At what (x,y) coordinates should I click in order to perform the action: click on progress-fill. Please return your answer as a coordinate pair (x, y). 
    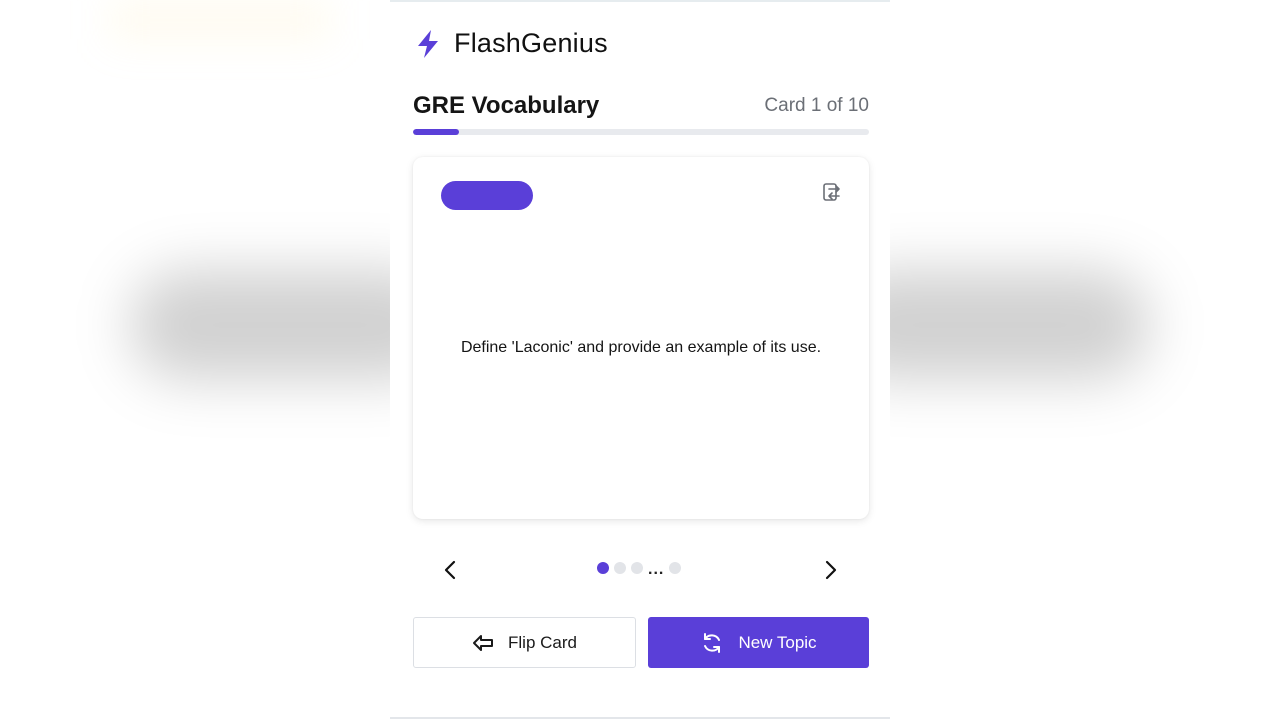
    Looking at the image, I should click on (436, 132).